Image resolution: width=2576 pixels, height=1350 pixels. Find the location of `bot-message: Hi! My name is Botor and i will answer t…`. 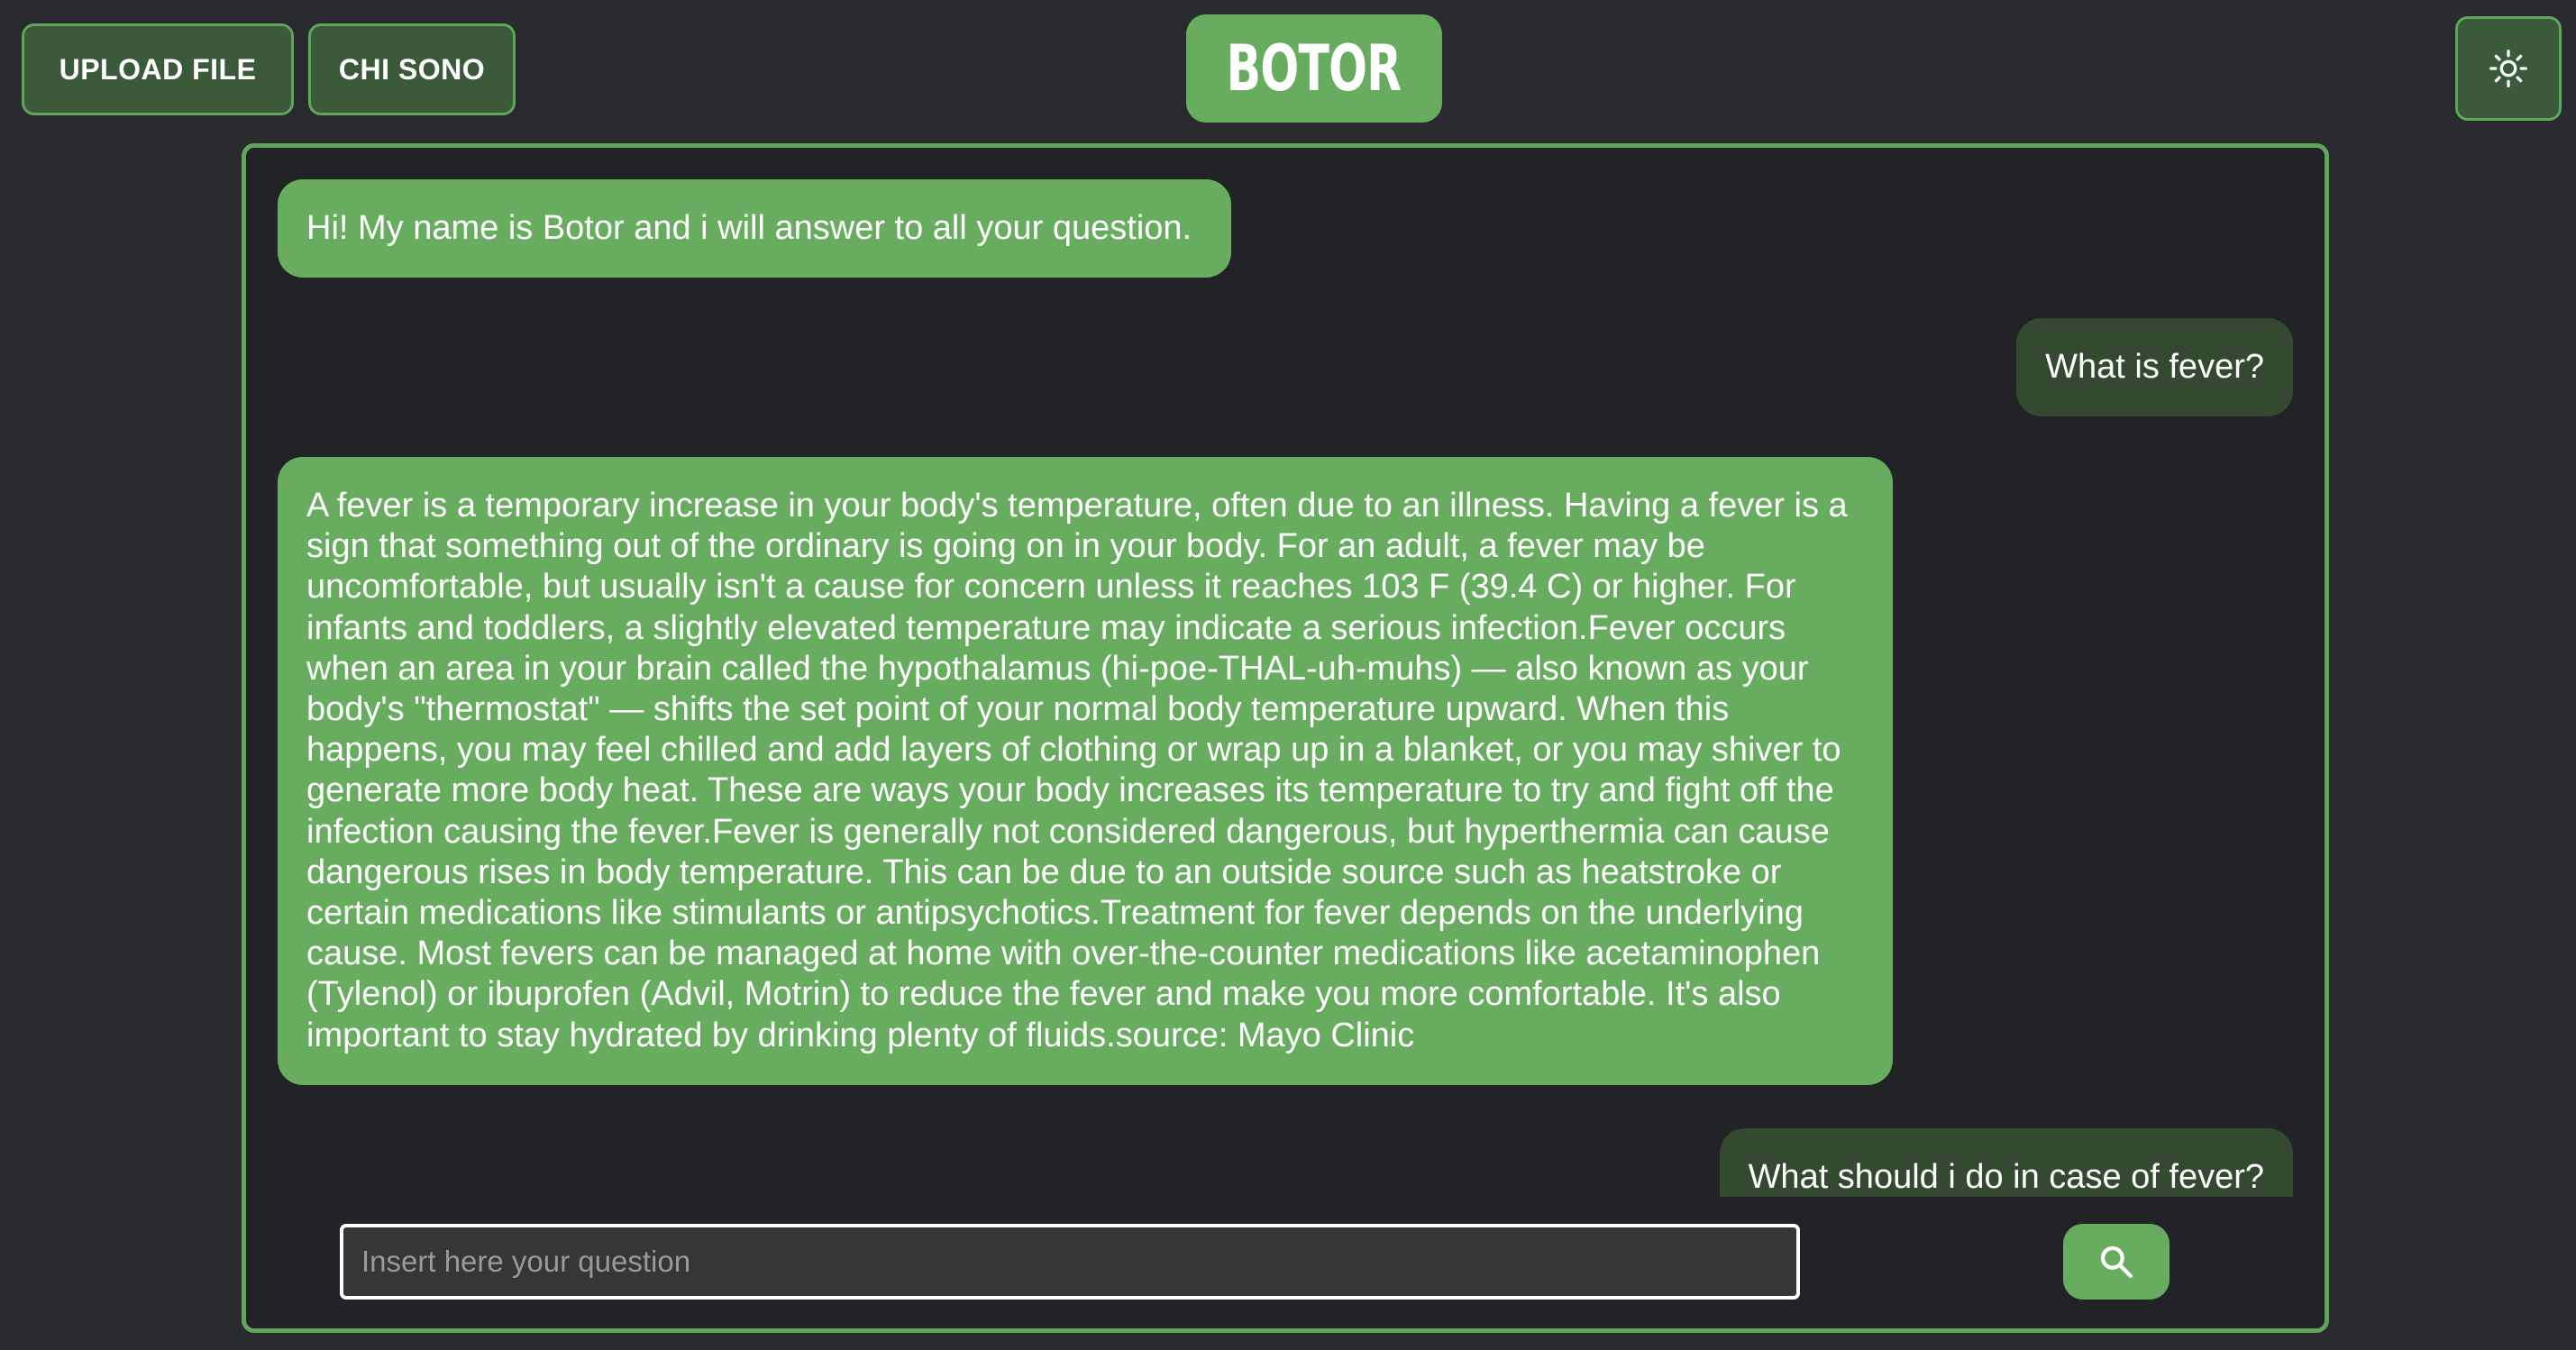

bot-message: Hi! My name is Botor and i will answer t… is located at coordinates (754, 228).